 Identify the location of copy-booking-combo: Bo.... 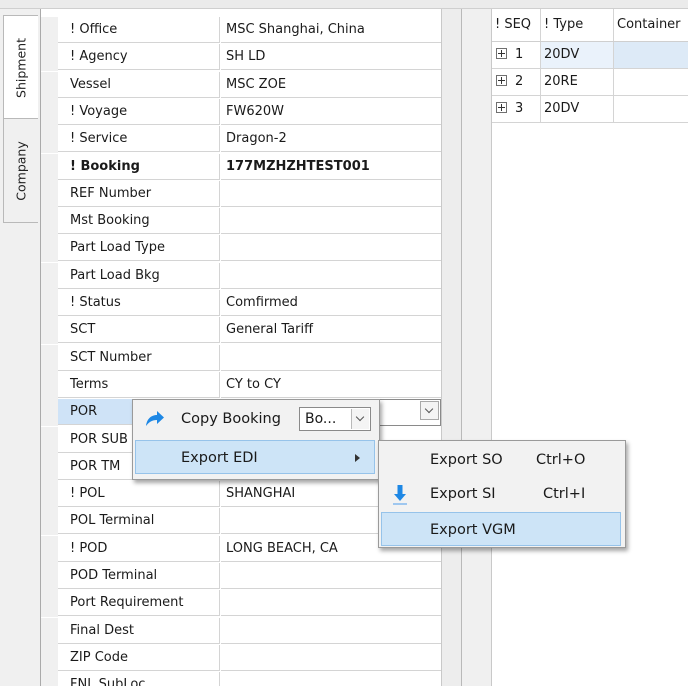
(335, 419).